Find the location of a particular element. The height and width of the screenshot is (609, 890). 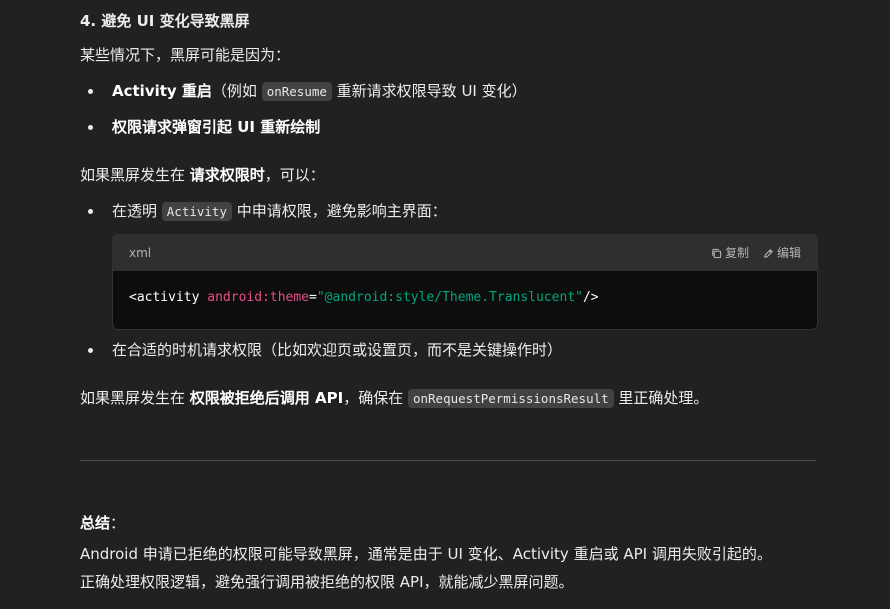

paragraph: 如果黑屏发生在 请求权限时，可以： is located at coordinates (202, 175).